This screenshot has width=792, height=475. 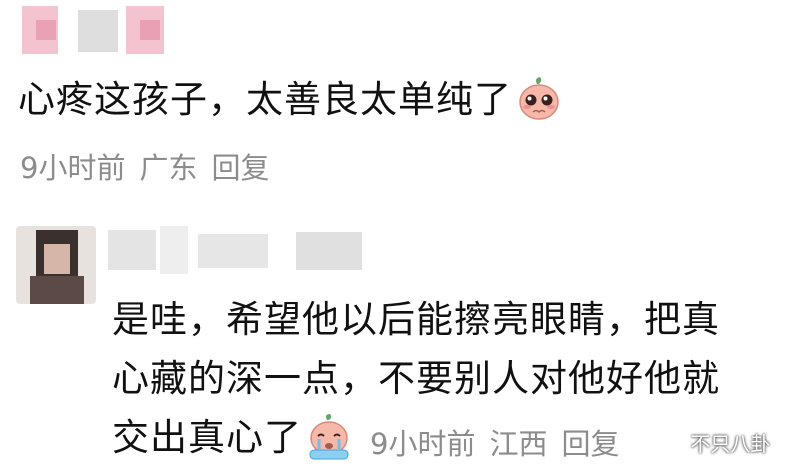 What do you see at coordinates (329, 436) in the screenshot?
I see `crying-peach-emoji` at bounding box center [329, 436].